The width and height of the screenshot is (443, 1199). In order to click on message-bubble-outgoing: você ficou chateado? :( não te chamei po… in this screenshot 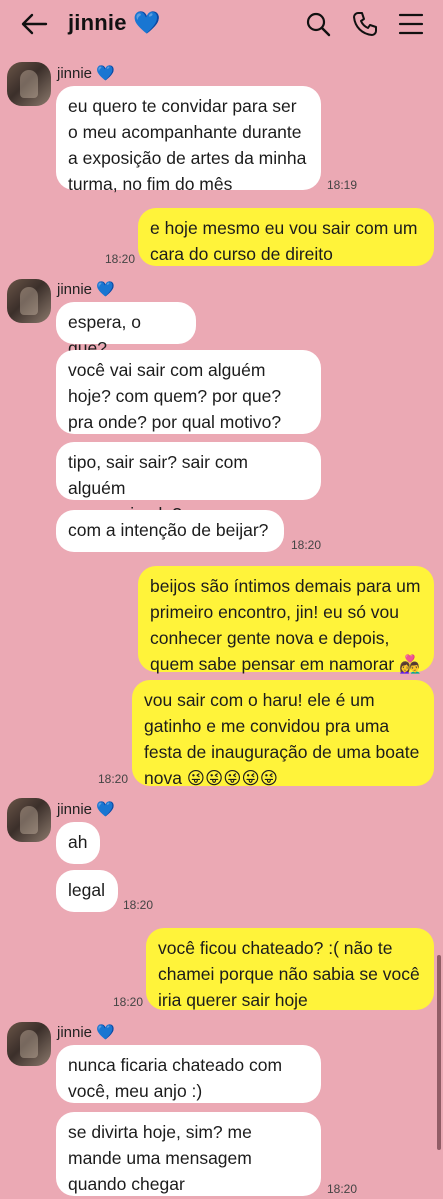, I will do `click(290, 969)`.